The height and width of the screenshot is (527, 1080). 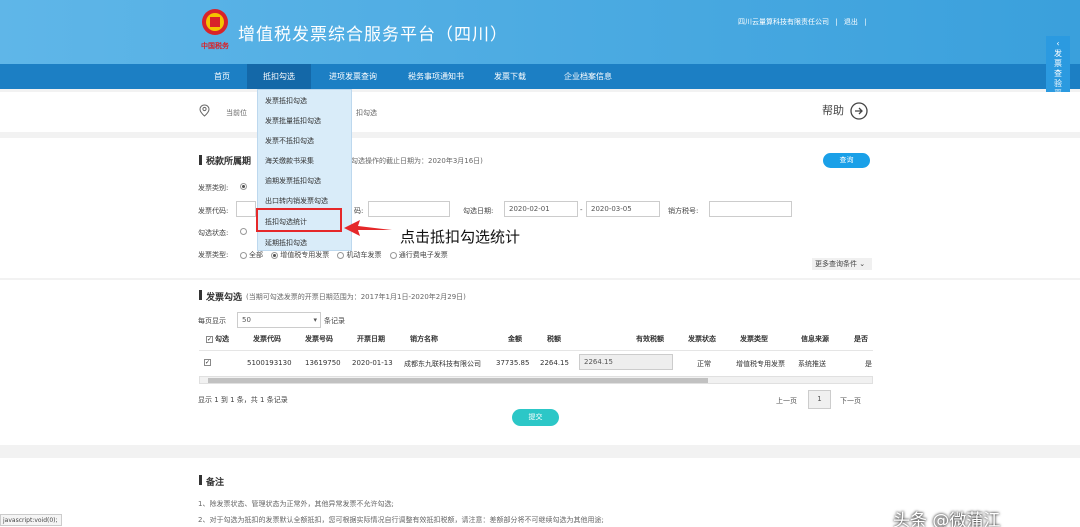 I want to click on logout-link: 退出, so click(x=851, y=22).